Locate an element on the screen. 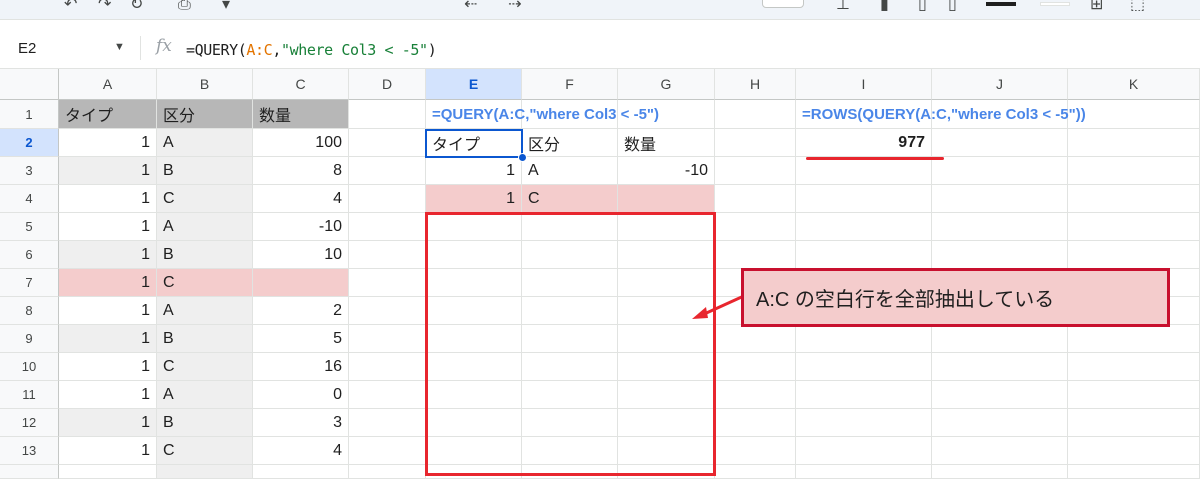 The width and height of the screenshot is (1200, 479). row-header-7: 7 is located at coordinates (29, 283).